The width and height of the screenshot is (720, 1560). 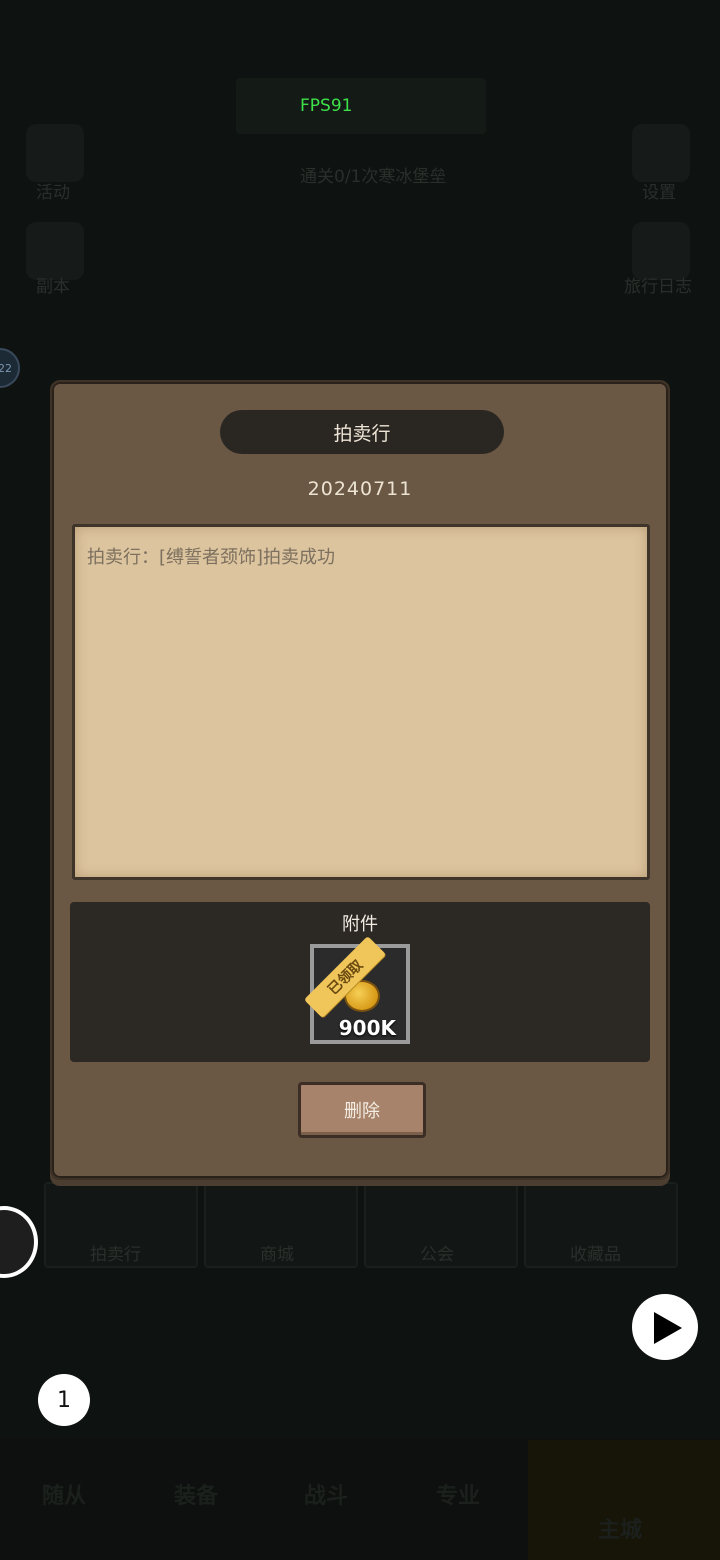 What do you see at coordinates (211, 557) in the screenshot?
I see `mail-body-text: 拍卖行：[缚誓者颈饰]拍卖成功` at bounding box center [211, 557].